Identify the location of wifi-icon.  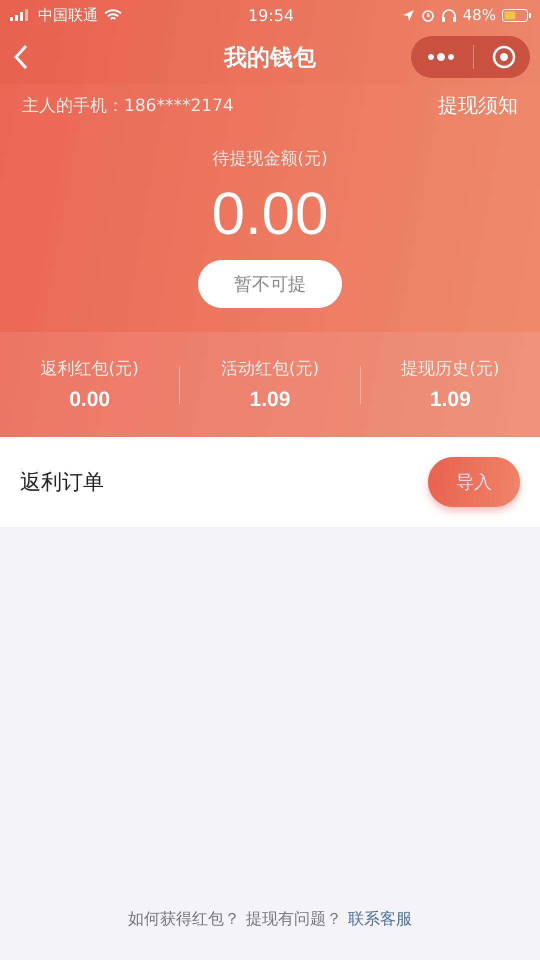
(113, 15).